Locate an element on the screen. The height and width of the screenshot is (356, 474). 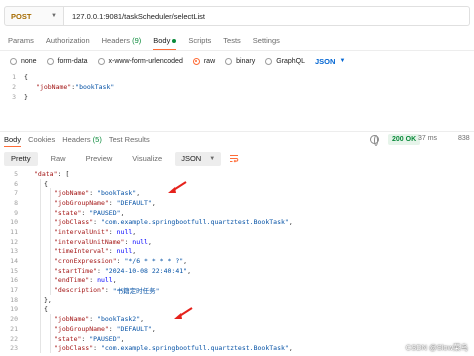
option-urlencoded: x-www-form-urlencoded is located at coordinates (140, 61).